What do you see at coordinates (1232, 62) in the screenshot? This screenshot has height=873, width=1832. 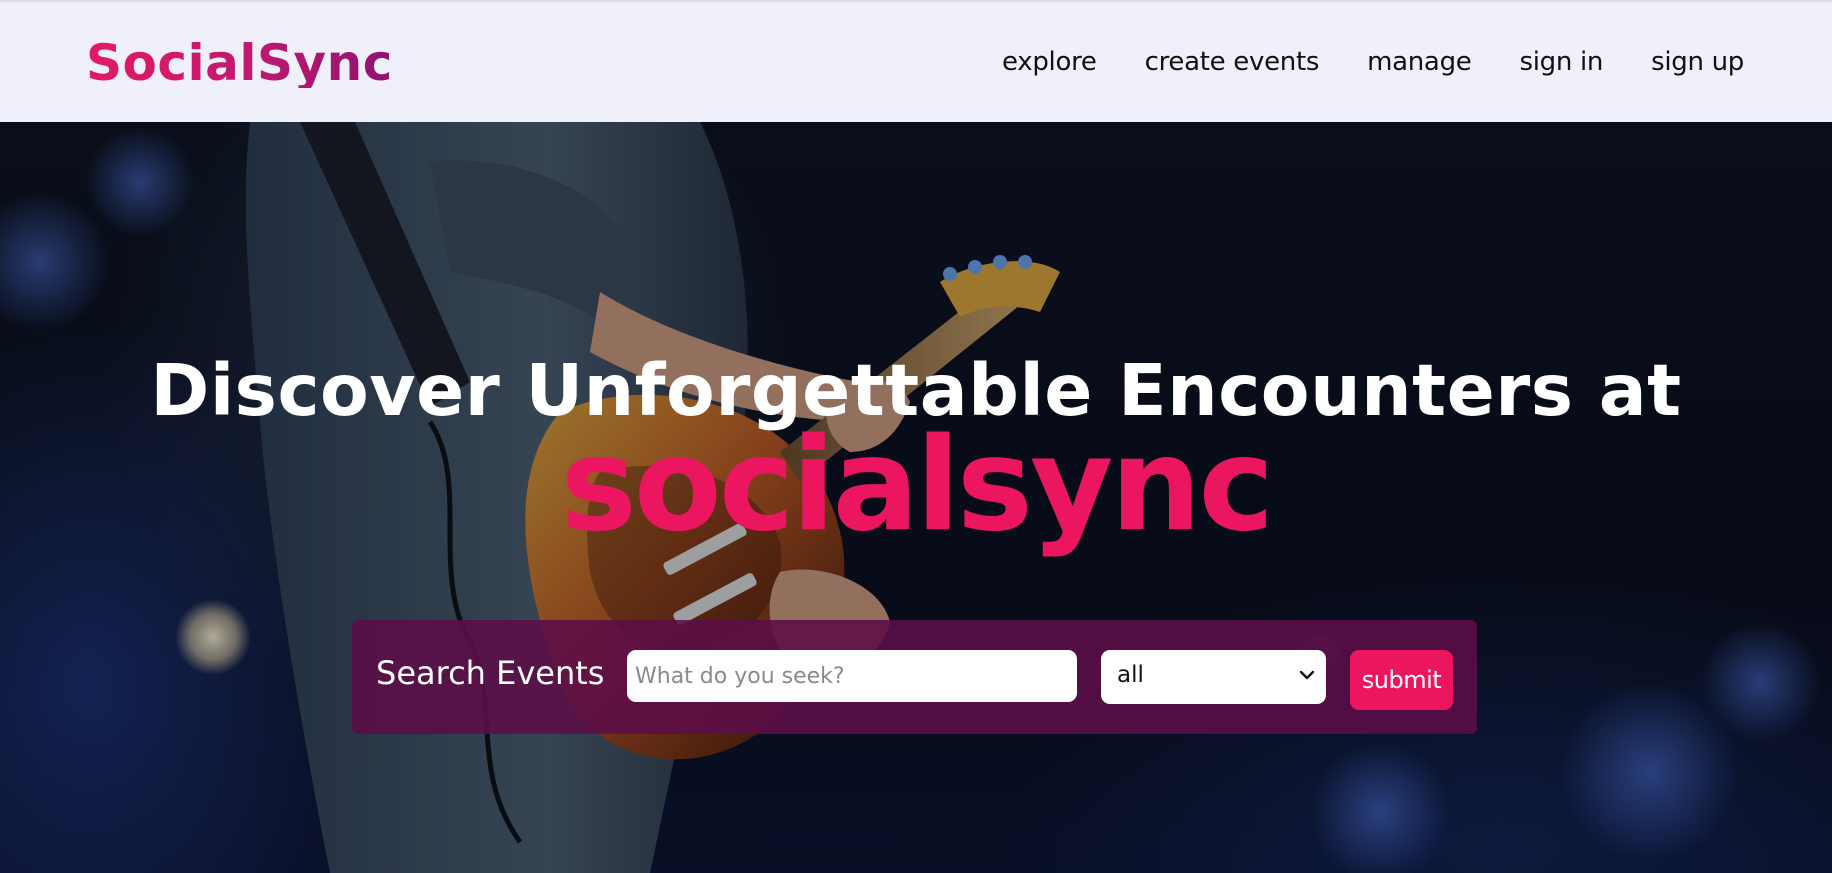 I see `nav-link-create-events: create events` at bounding box center [1232, 62].